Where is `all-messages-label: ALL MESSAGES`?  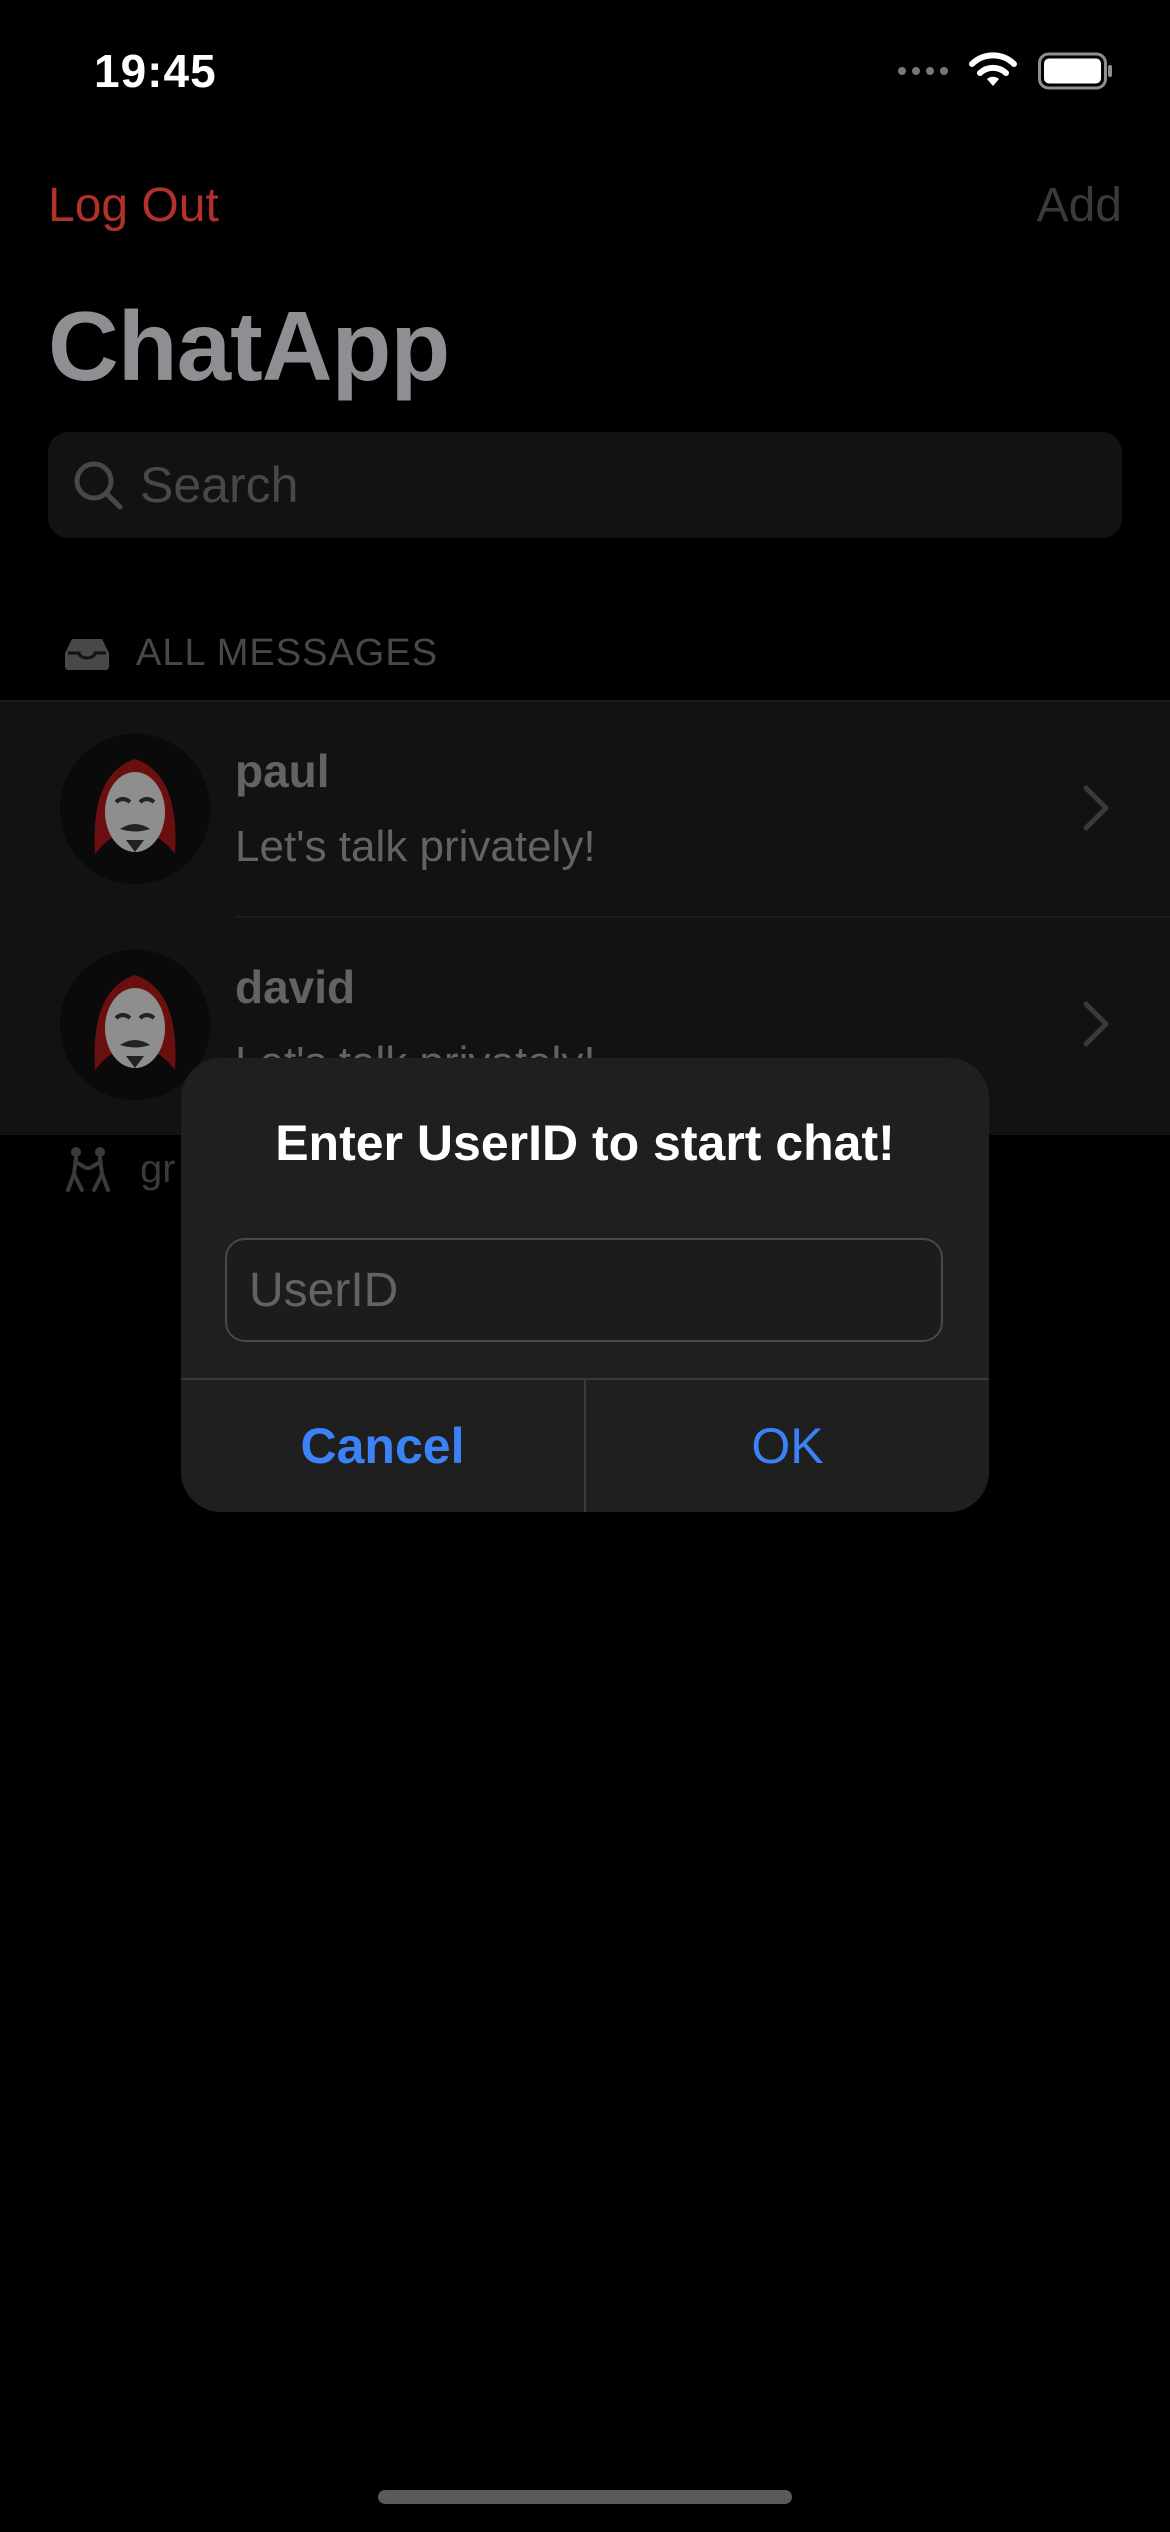 all-messages-label: ALL MESSAGES is located at coordinates (287, 653).